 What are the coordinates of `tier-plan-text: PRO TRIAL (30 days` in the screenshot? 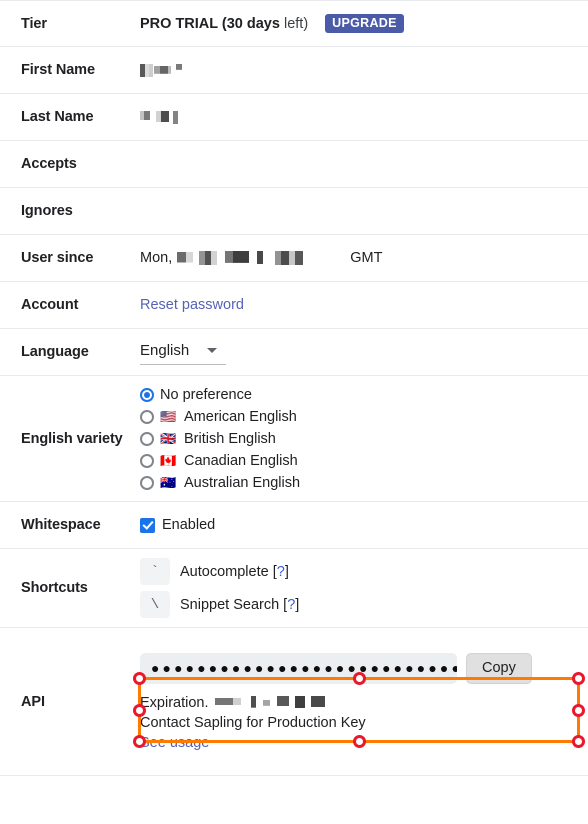 It's located at (210, 23).